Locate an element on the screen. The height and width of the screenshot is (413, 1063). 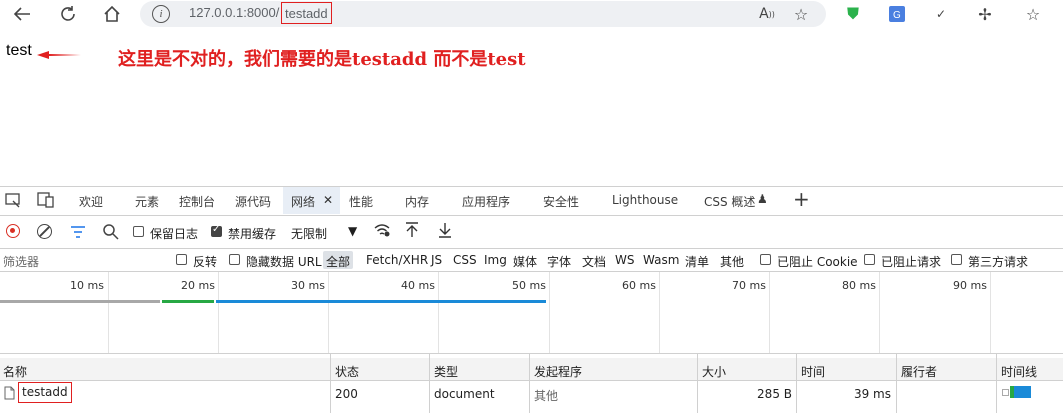
clear-icon is located at coordinates (44, 231).